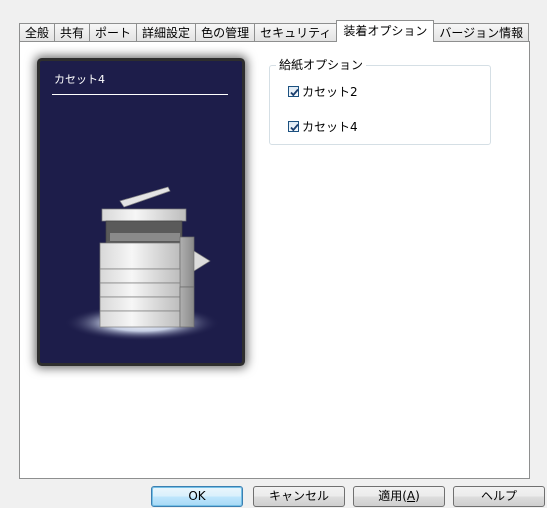 The height and width of the screenshot is (508, 547). What do you see at coordinates (142, 263) in the screenshot?
I see `printer-image` at bounding box center [142, 263].